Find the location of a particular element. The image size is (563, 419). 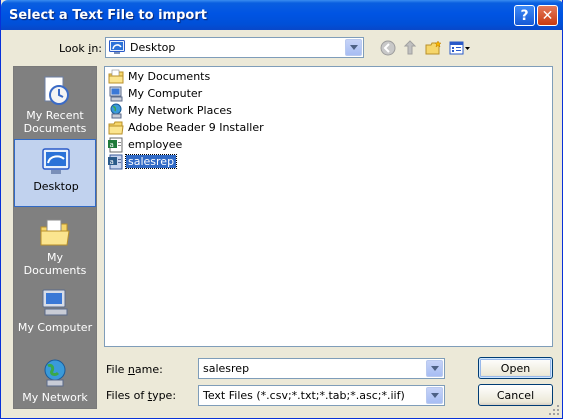

places-item-recent-documents: My Recent Documents is located at coordinates (55, 103).